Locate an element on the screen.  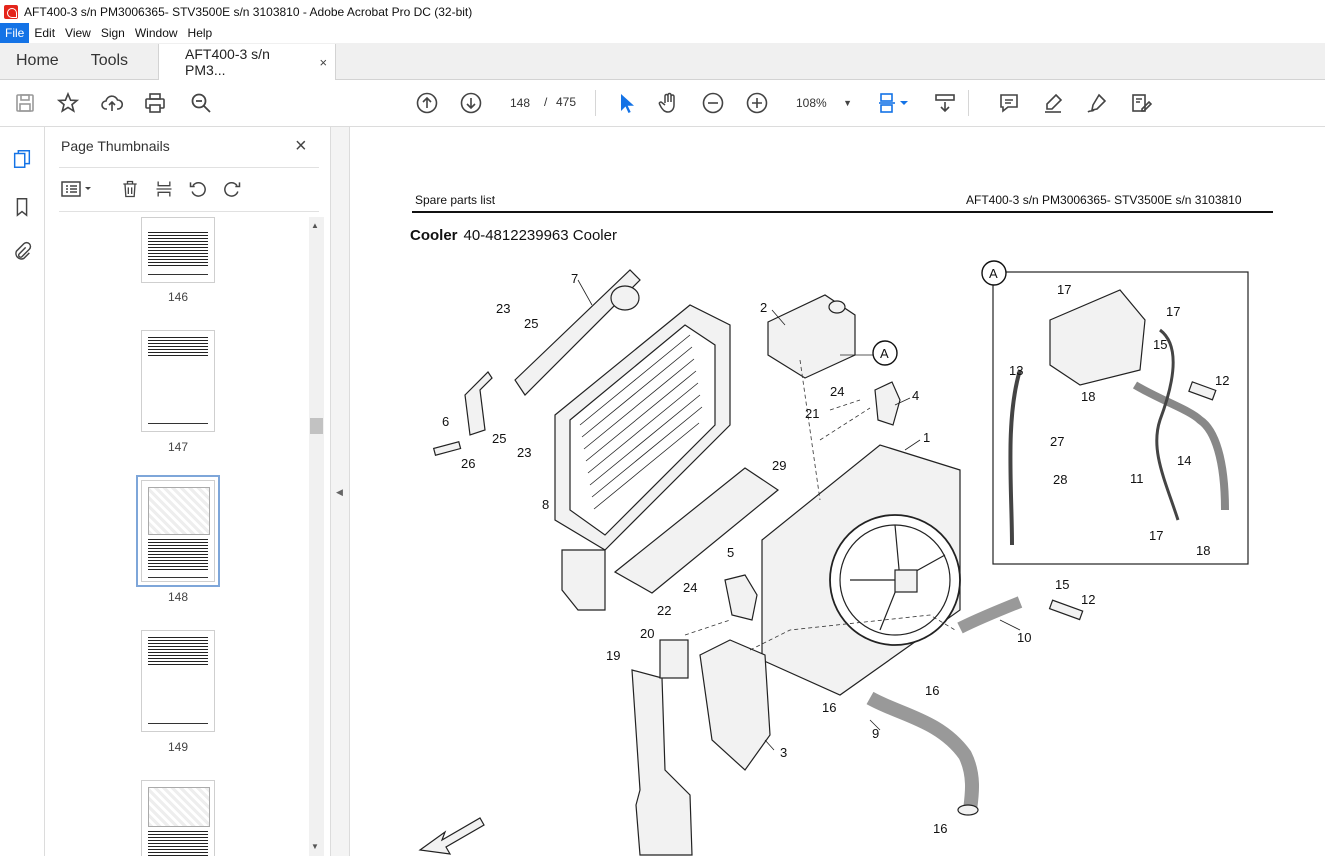
page-number-input is located at coordinates (520, 103).